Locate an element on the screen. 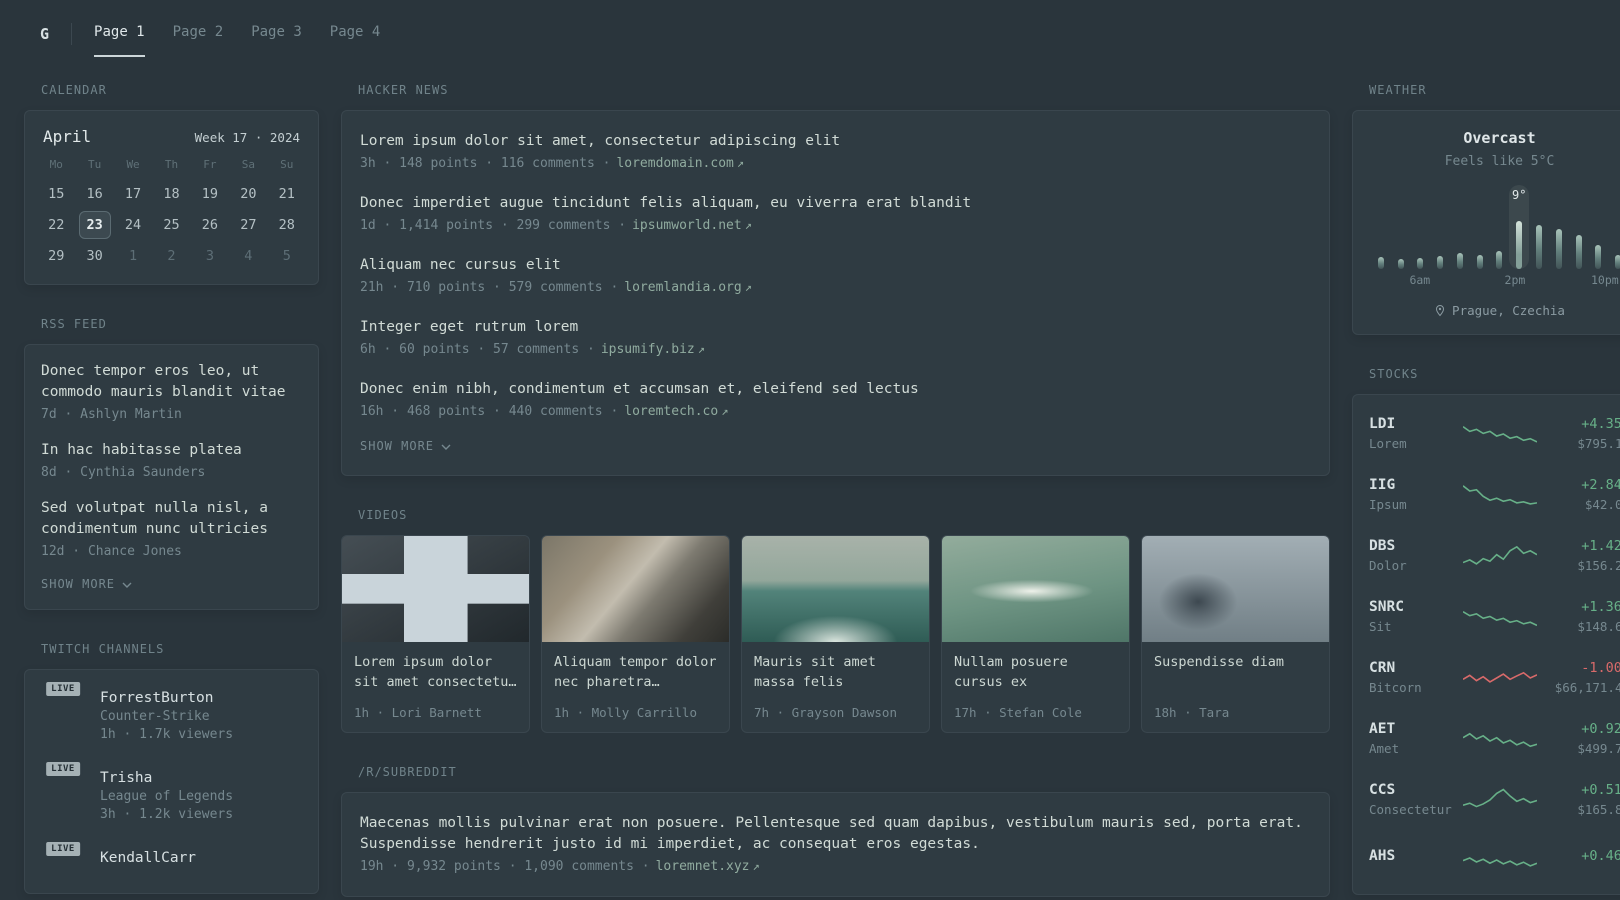 This screenshot has height=900, width=1620. rss-item-meta: 8d · Cynthia Saunders is located at coordinates (123, 473).